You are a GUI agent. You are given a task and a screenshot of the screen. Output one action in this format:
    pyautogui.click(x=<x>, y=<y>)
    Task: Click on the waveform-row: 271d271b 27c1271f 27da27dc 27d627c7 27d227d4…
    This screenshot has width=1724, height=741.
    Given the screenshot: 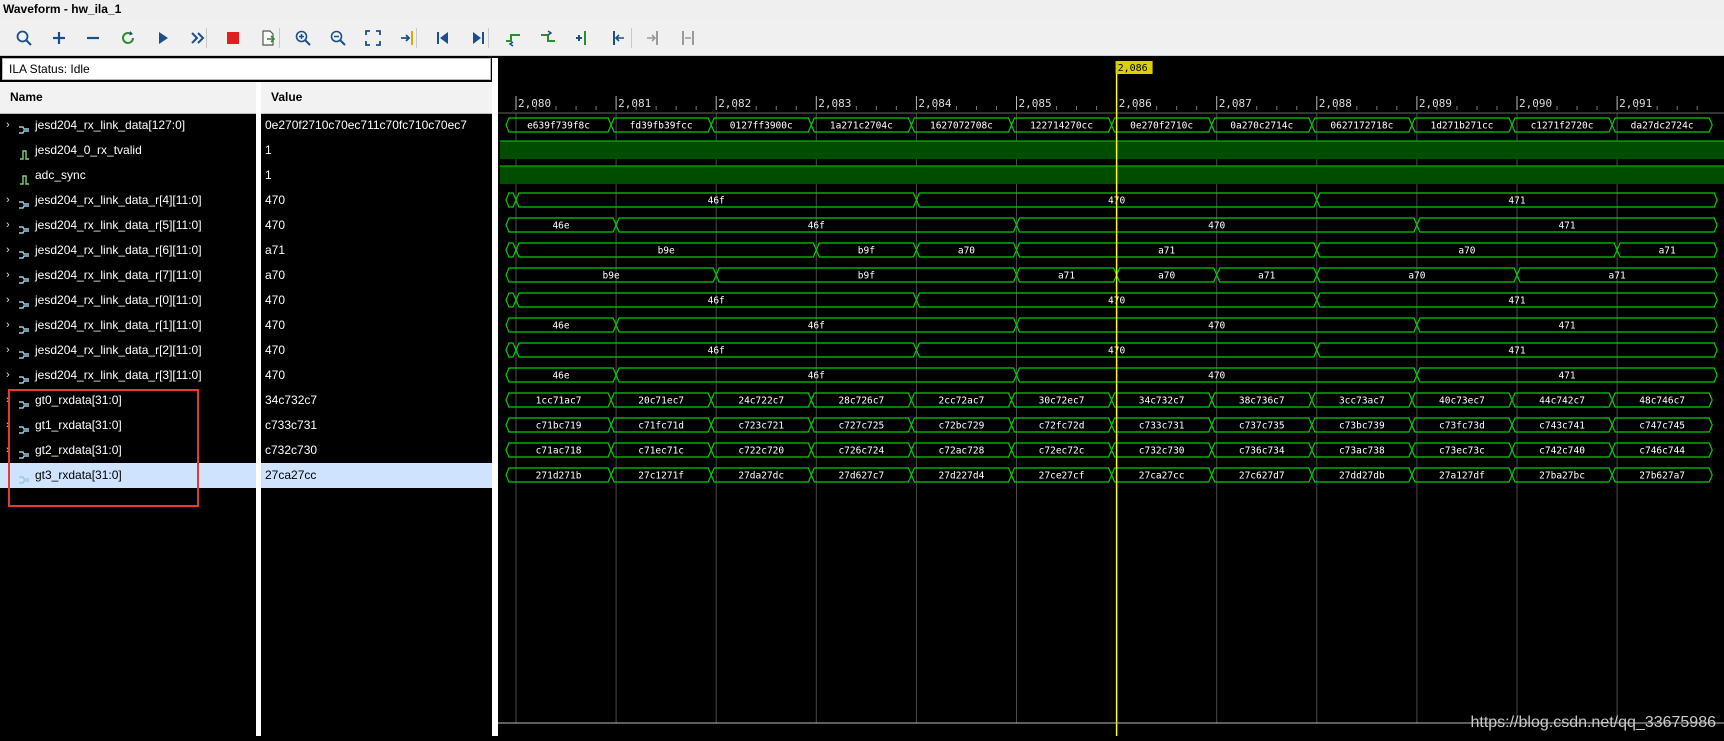 What is the action you would take?
    pyautogui.click(x=1109, y=475)
    